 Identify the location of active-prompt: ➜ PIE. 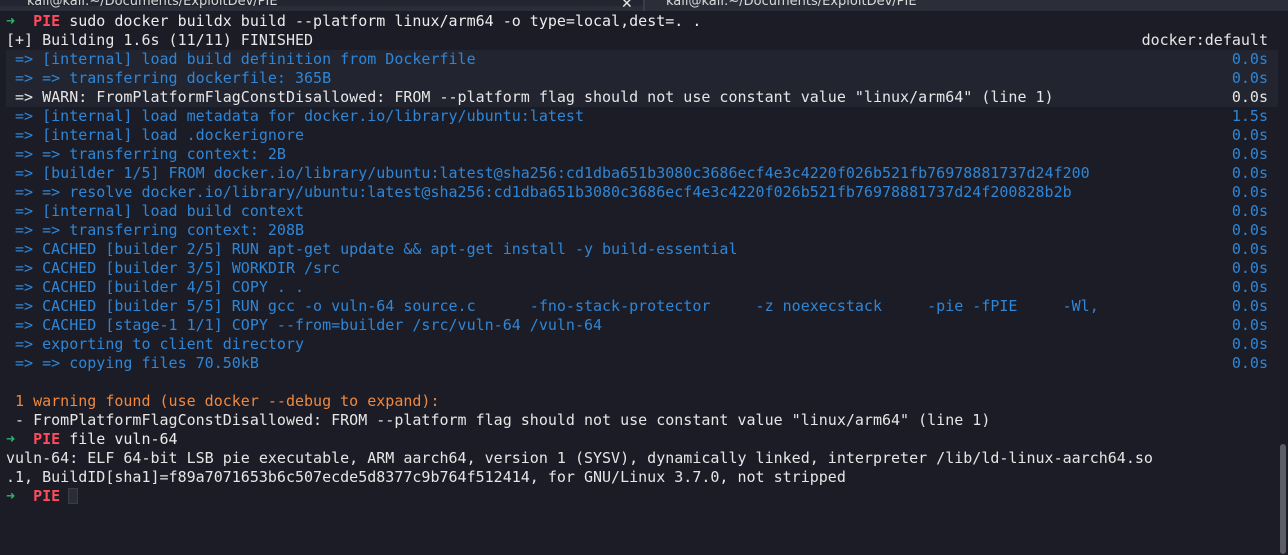
(642, 496).